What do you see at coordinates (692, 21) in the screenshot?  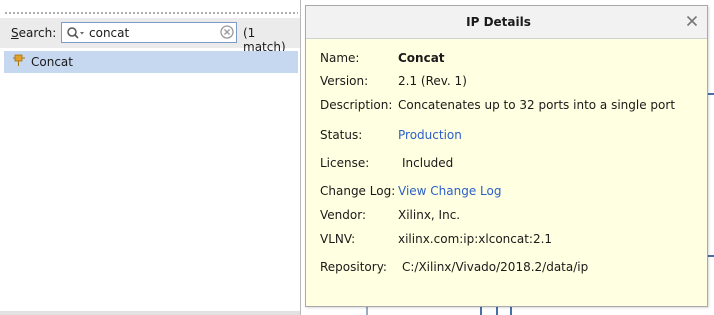 I see `close-icon` at bounding box center [692, 21].